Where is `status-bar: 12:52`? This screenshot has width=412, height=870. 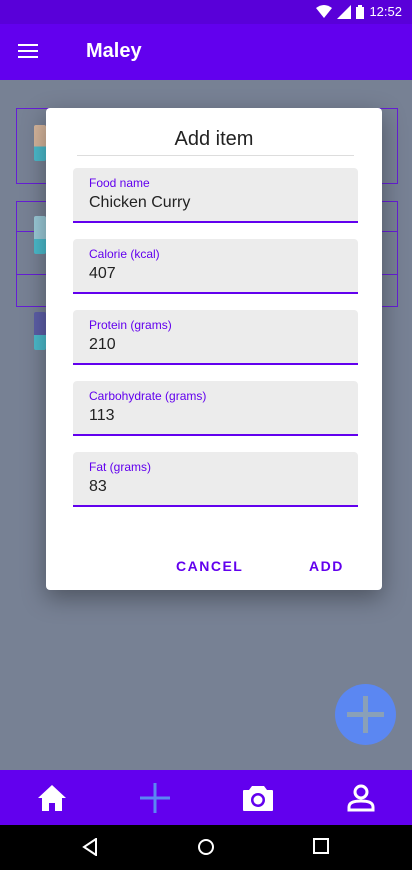
status-bar: 12:52 is located at coordinates (206, 12).